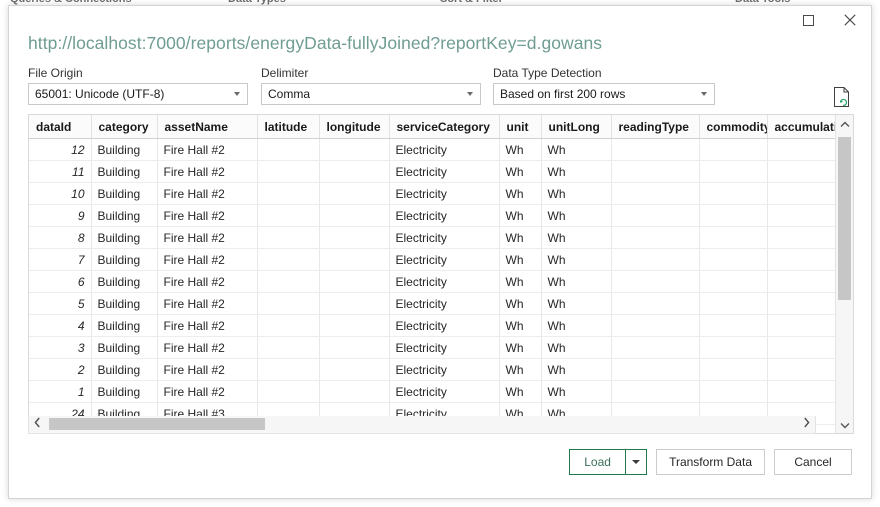  I want to click on ribbon-group-label-sort-filter: Sort & Filter, so click(471, 2).